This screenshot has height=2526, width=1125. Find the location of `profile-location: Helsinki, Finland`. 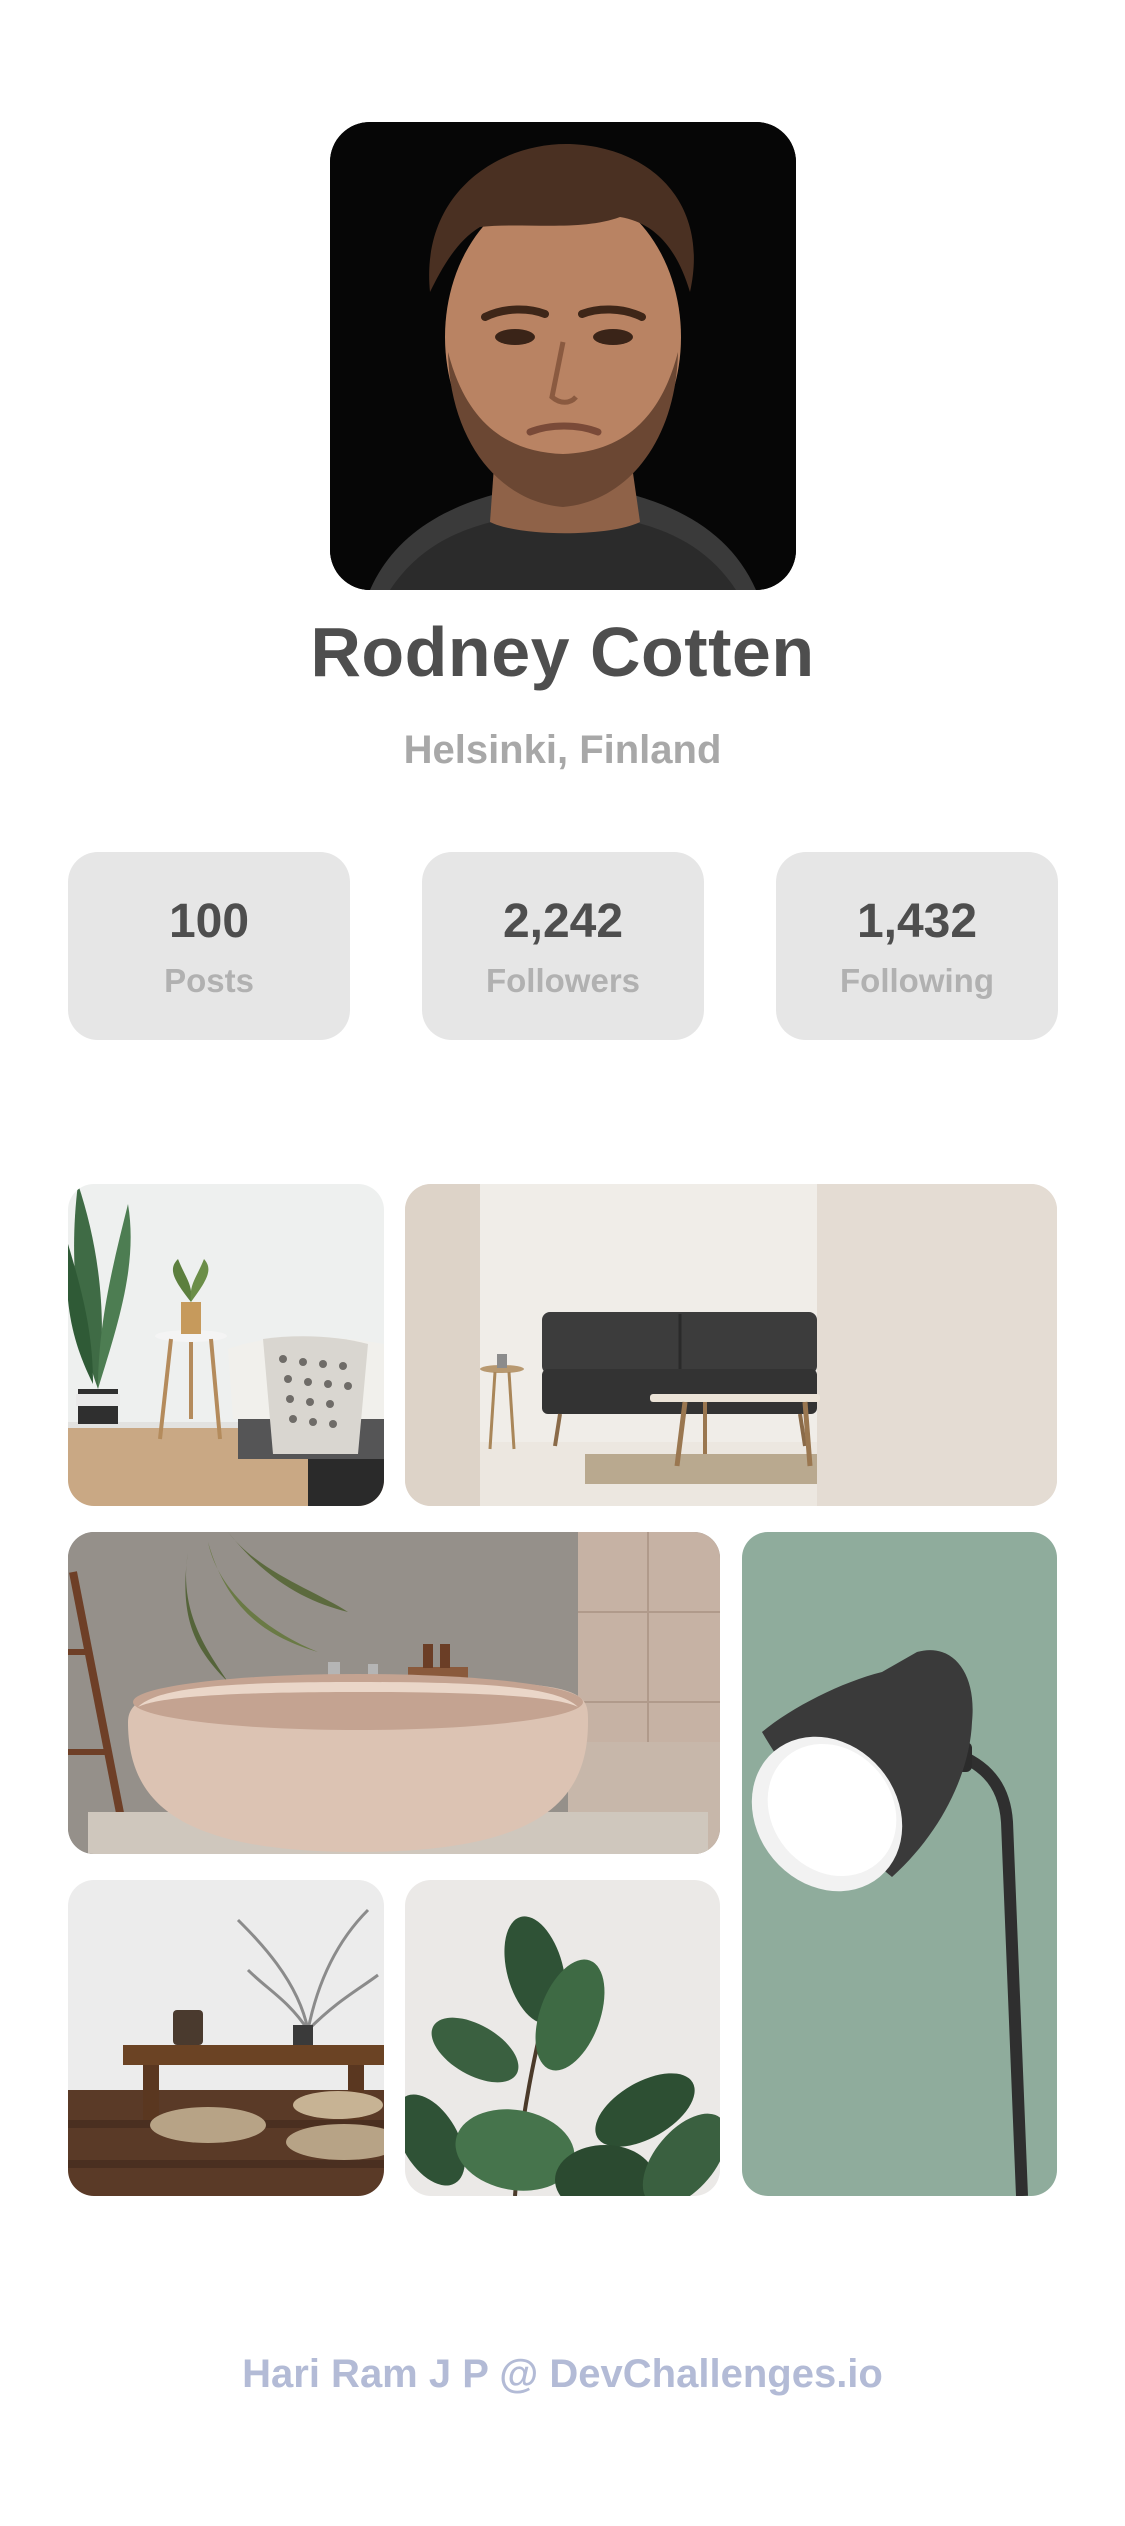

profile-location: Helsinki, Finland is located at coordinates (562, 750).